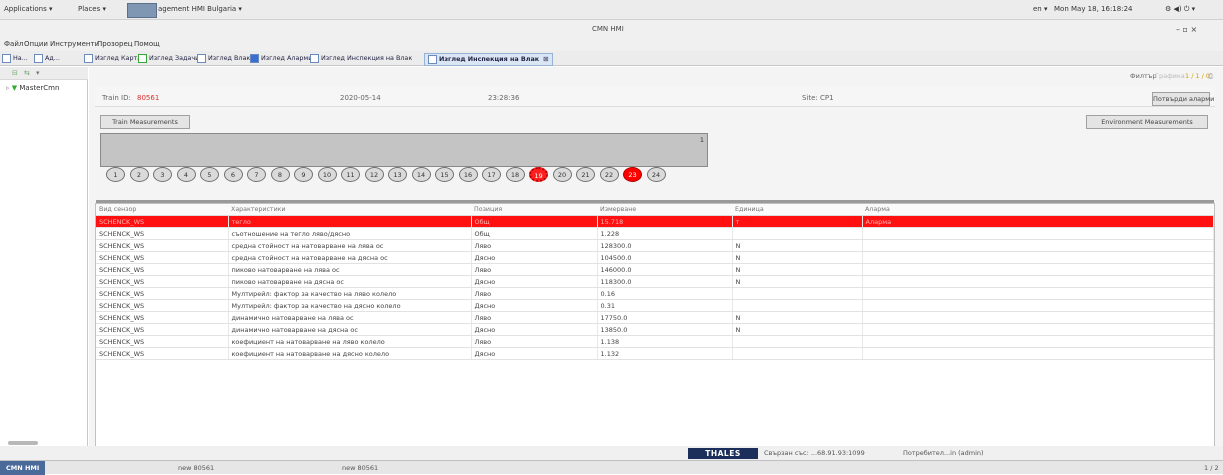  I want to click on workspace-pager: 1 / 2, so click(1211, 468).